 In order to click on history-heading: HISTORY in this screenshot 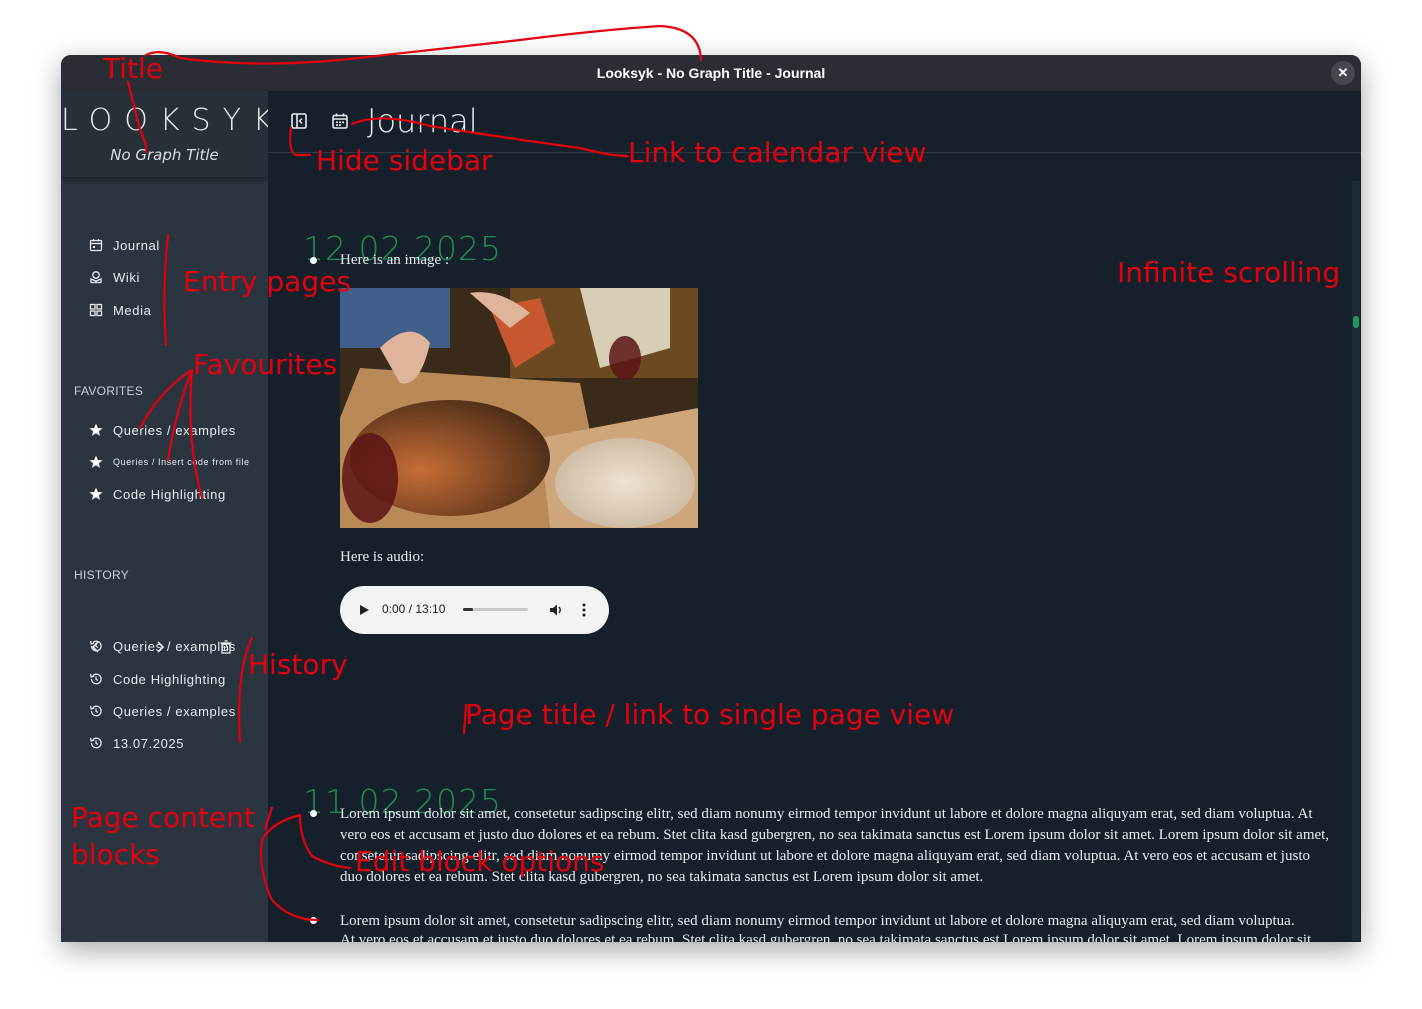, I will do `click(102, 575)`.